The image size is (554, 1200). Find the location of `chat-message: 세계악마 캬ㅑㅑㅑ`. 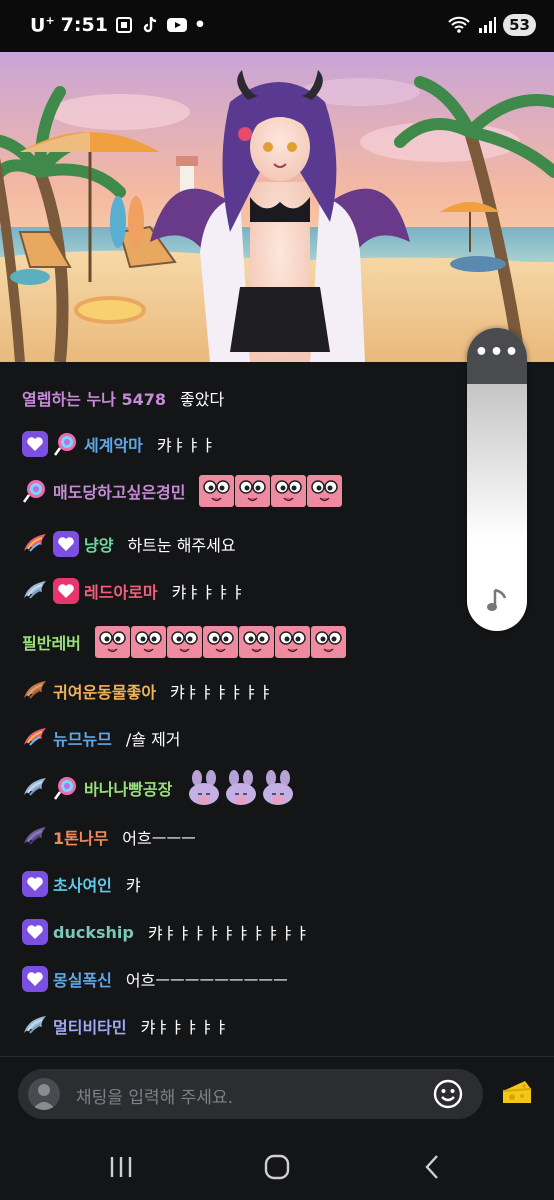

chat-message: 세계악마 캬ㅑㅑㅑ is located at coordinates (119, 444).